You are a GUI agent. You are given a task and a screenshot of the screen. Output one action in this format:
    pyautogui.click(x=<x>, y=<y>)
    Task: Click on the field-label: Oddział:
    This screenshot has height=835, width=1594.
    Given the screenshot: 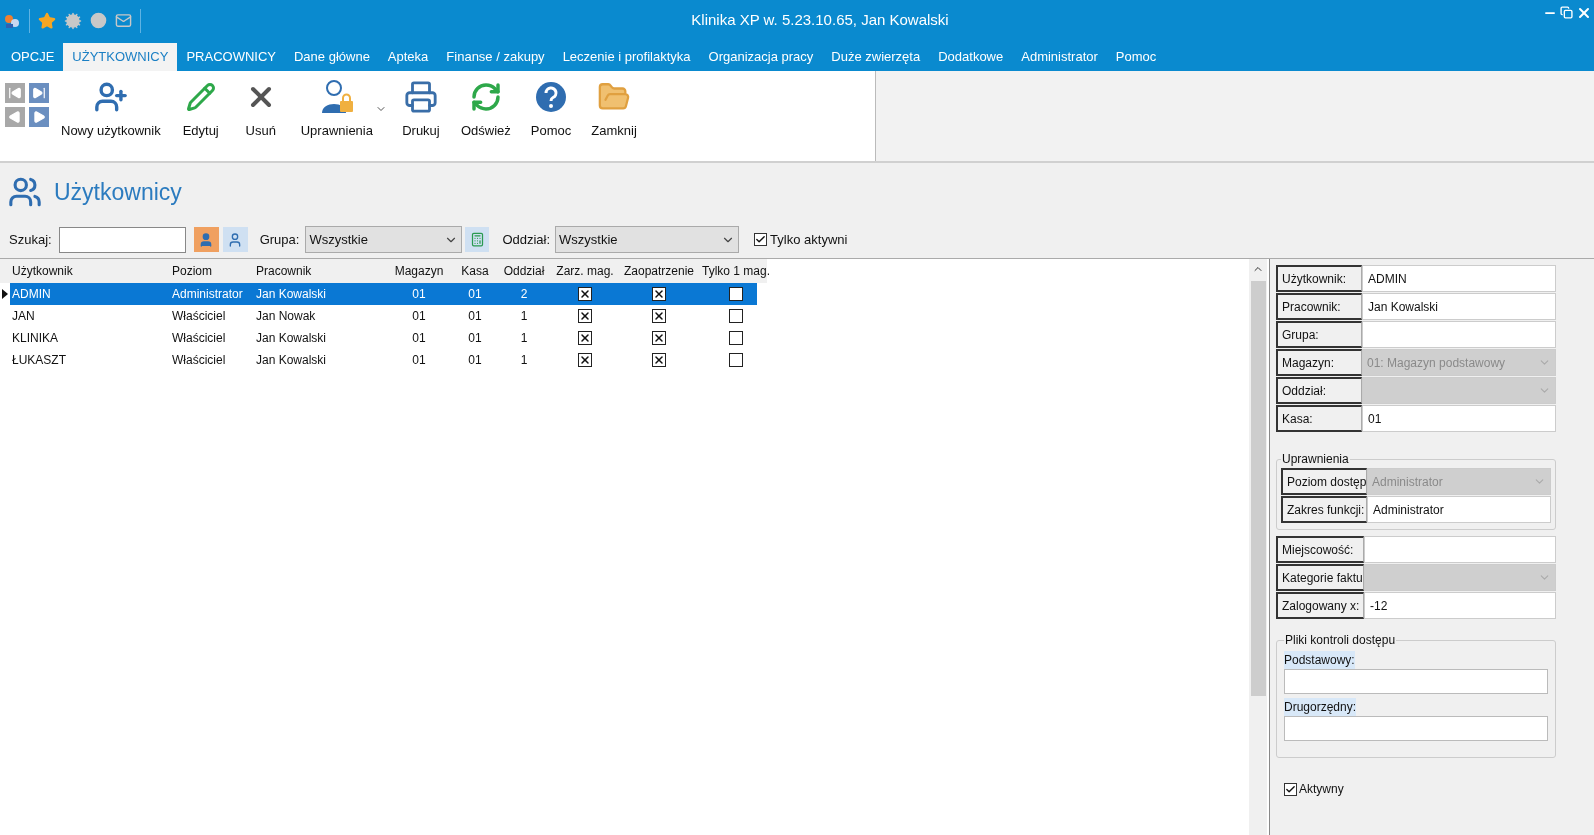 What is the action you would take?
    pyautogui.click(x=1319, y=390)
    